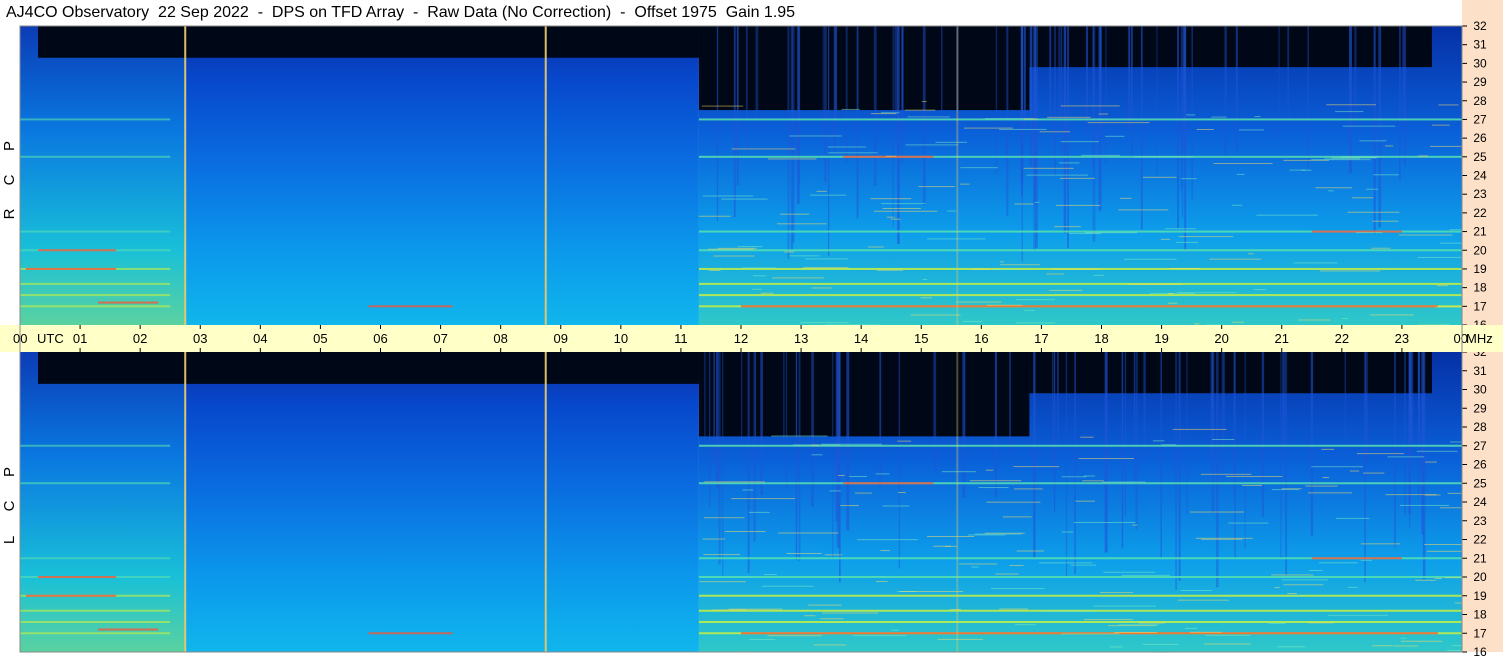 Image resolution: width=1503 pixels, height=672 pixels. What do you see at coordinates (561, 338) in the screenshot?
I see `time-tick-label: 09` at bounding box center [561, 338].